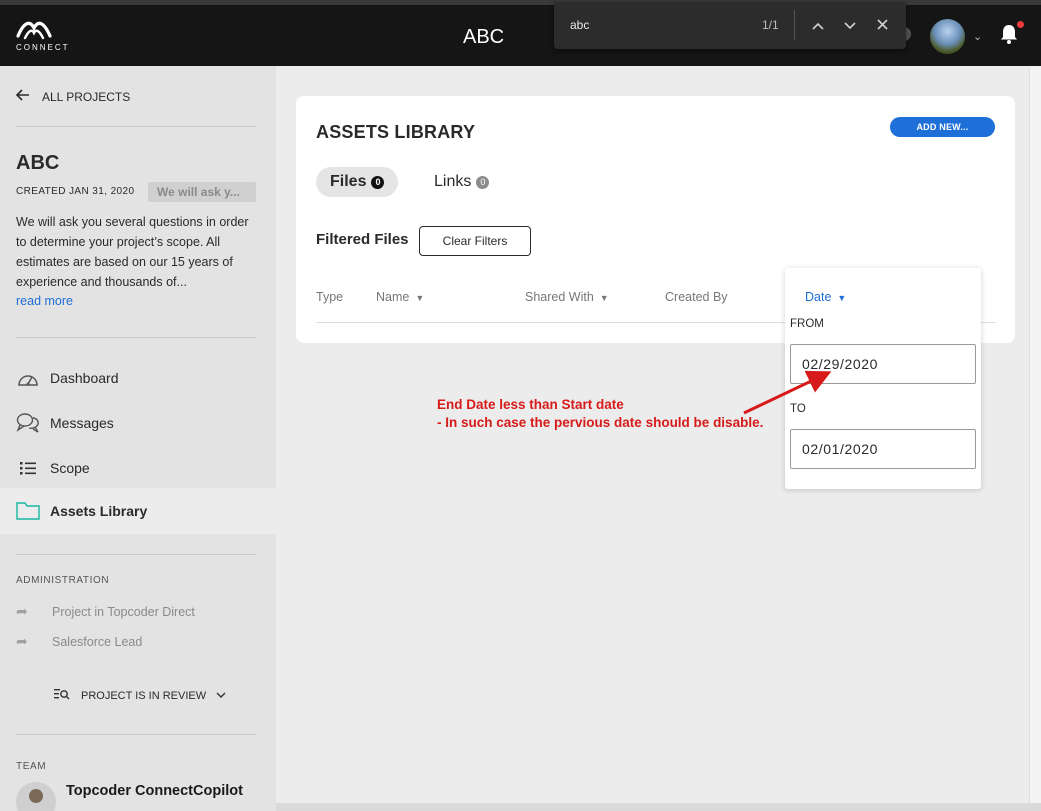 This screenshot has width=1041, height=811. What do you see at coordinates (23, 96) in the screenshot?
I see `arrow-left-icon` at bounding box center [23, 96].